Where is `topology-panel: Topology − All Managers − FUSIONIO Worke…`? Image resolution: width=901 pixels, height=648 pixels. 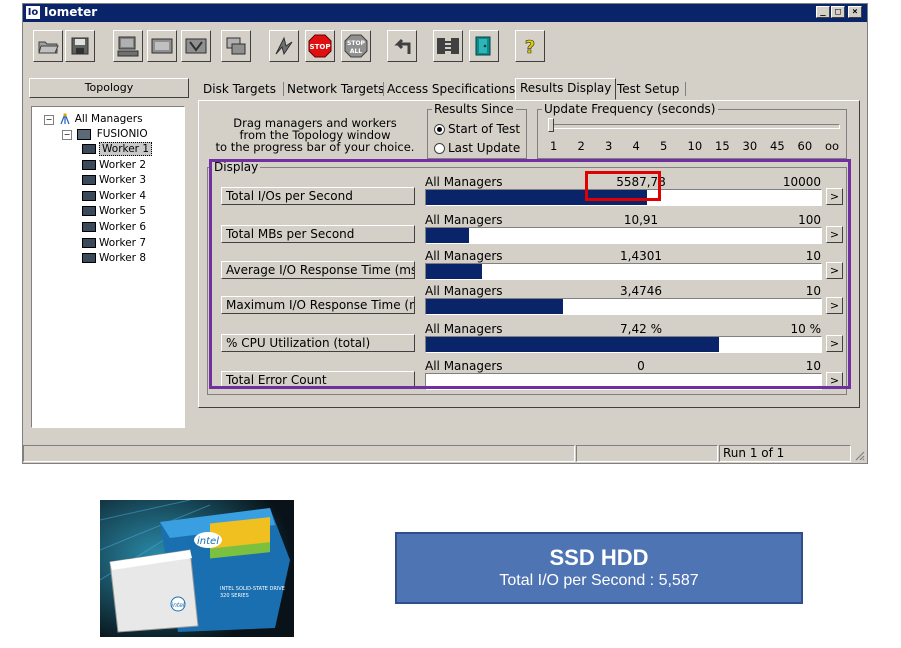 topology-panel: Topology − All Managers − FUSIONIO Worke… is located at coordinates (109, 258).